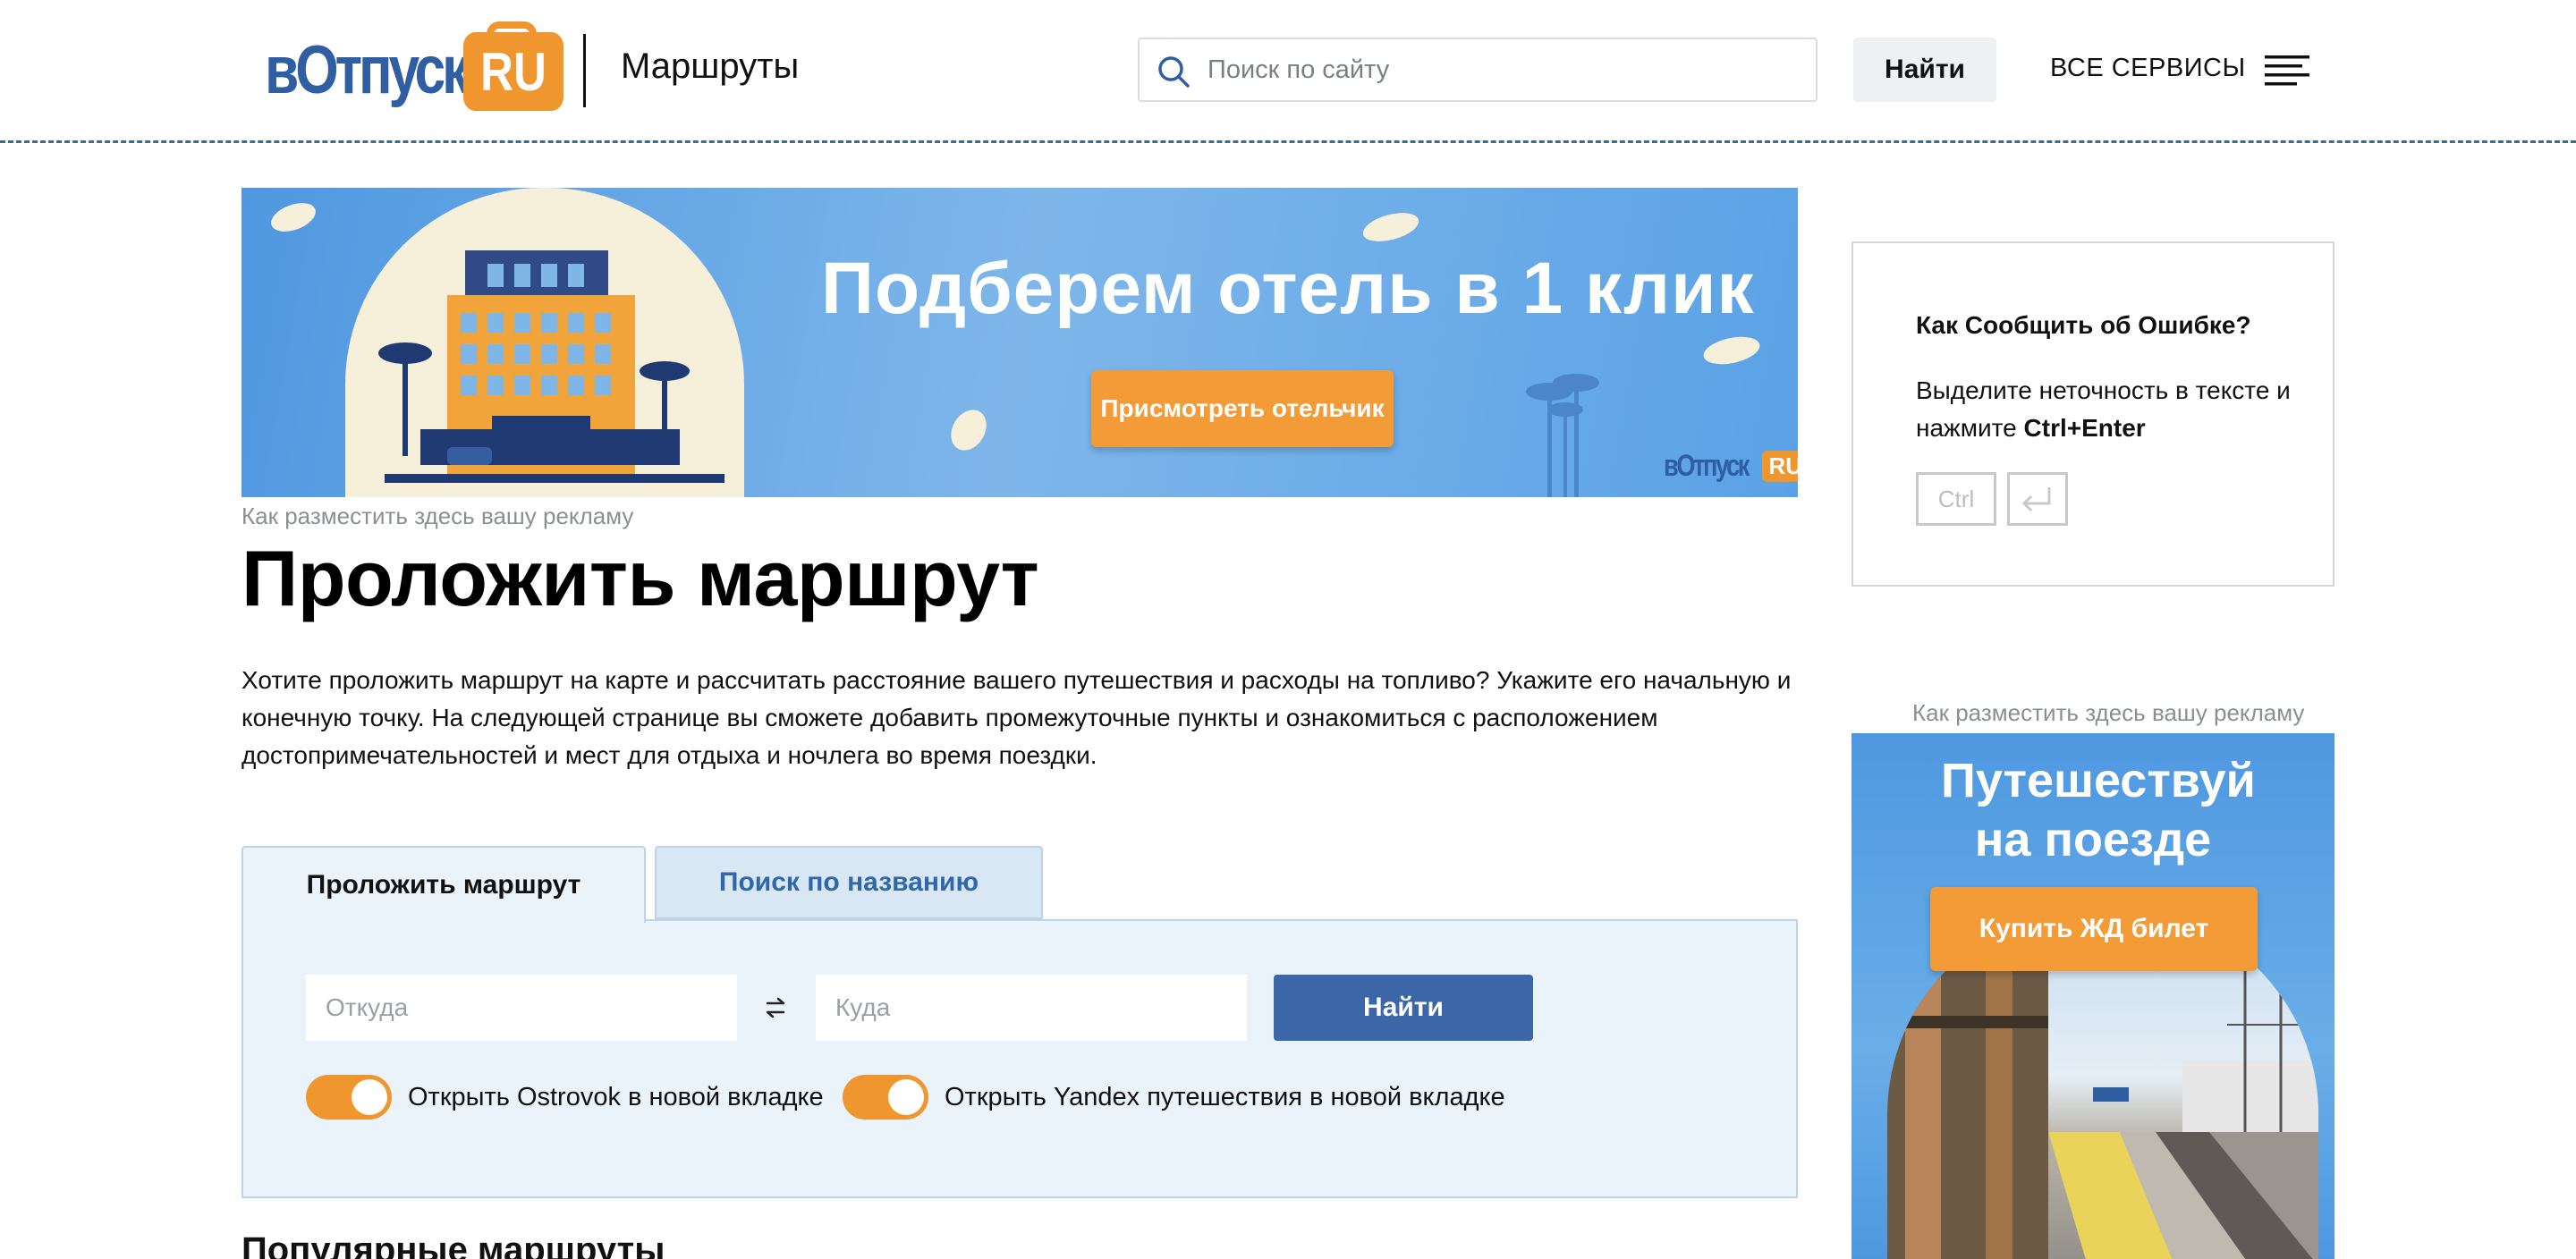 The width and height of the screenshot is (2576, 1259). Describe the element at coordinates (1288, 288) in the screenshot. I see `banner-title: Подберем отель в 1 клик` at that location.